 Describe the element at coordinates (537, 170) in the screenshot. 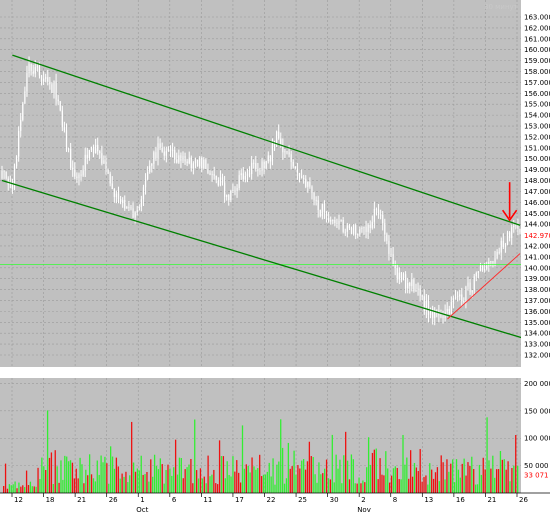

I see `price-tick-label: 149.000` at that location.